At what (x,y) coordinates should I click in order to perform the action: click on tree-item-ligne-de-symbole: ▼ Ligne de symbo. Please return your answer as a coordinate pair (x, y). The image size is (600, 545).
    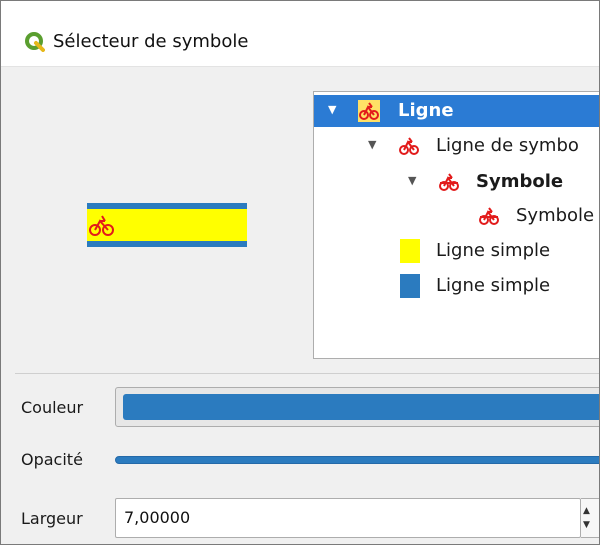
    Looking at the image, I should click on (456, 146).